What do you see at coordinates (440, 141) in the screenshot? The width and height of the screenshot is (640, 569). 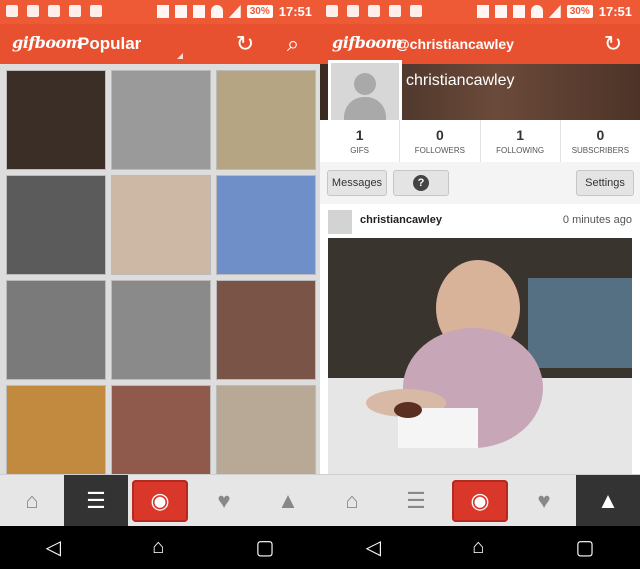 I see `stat-followers: 0 FOLLOWERS` at bounding box center [440, 141].